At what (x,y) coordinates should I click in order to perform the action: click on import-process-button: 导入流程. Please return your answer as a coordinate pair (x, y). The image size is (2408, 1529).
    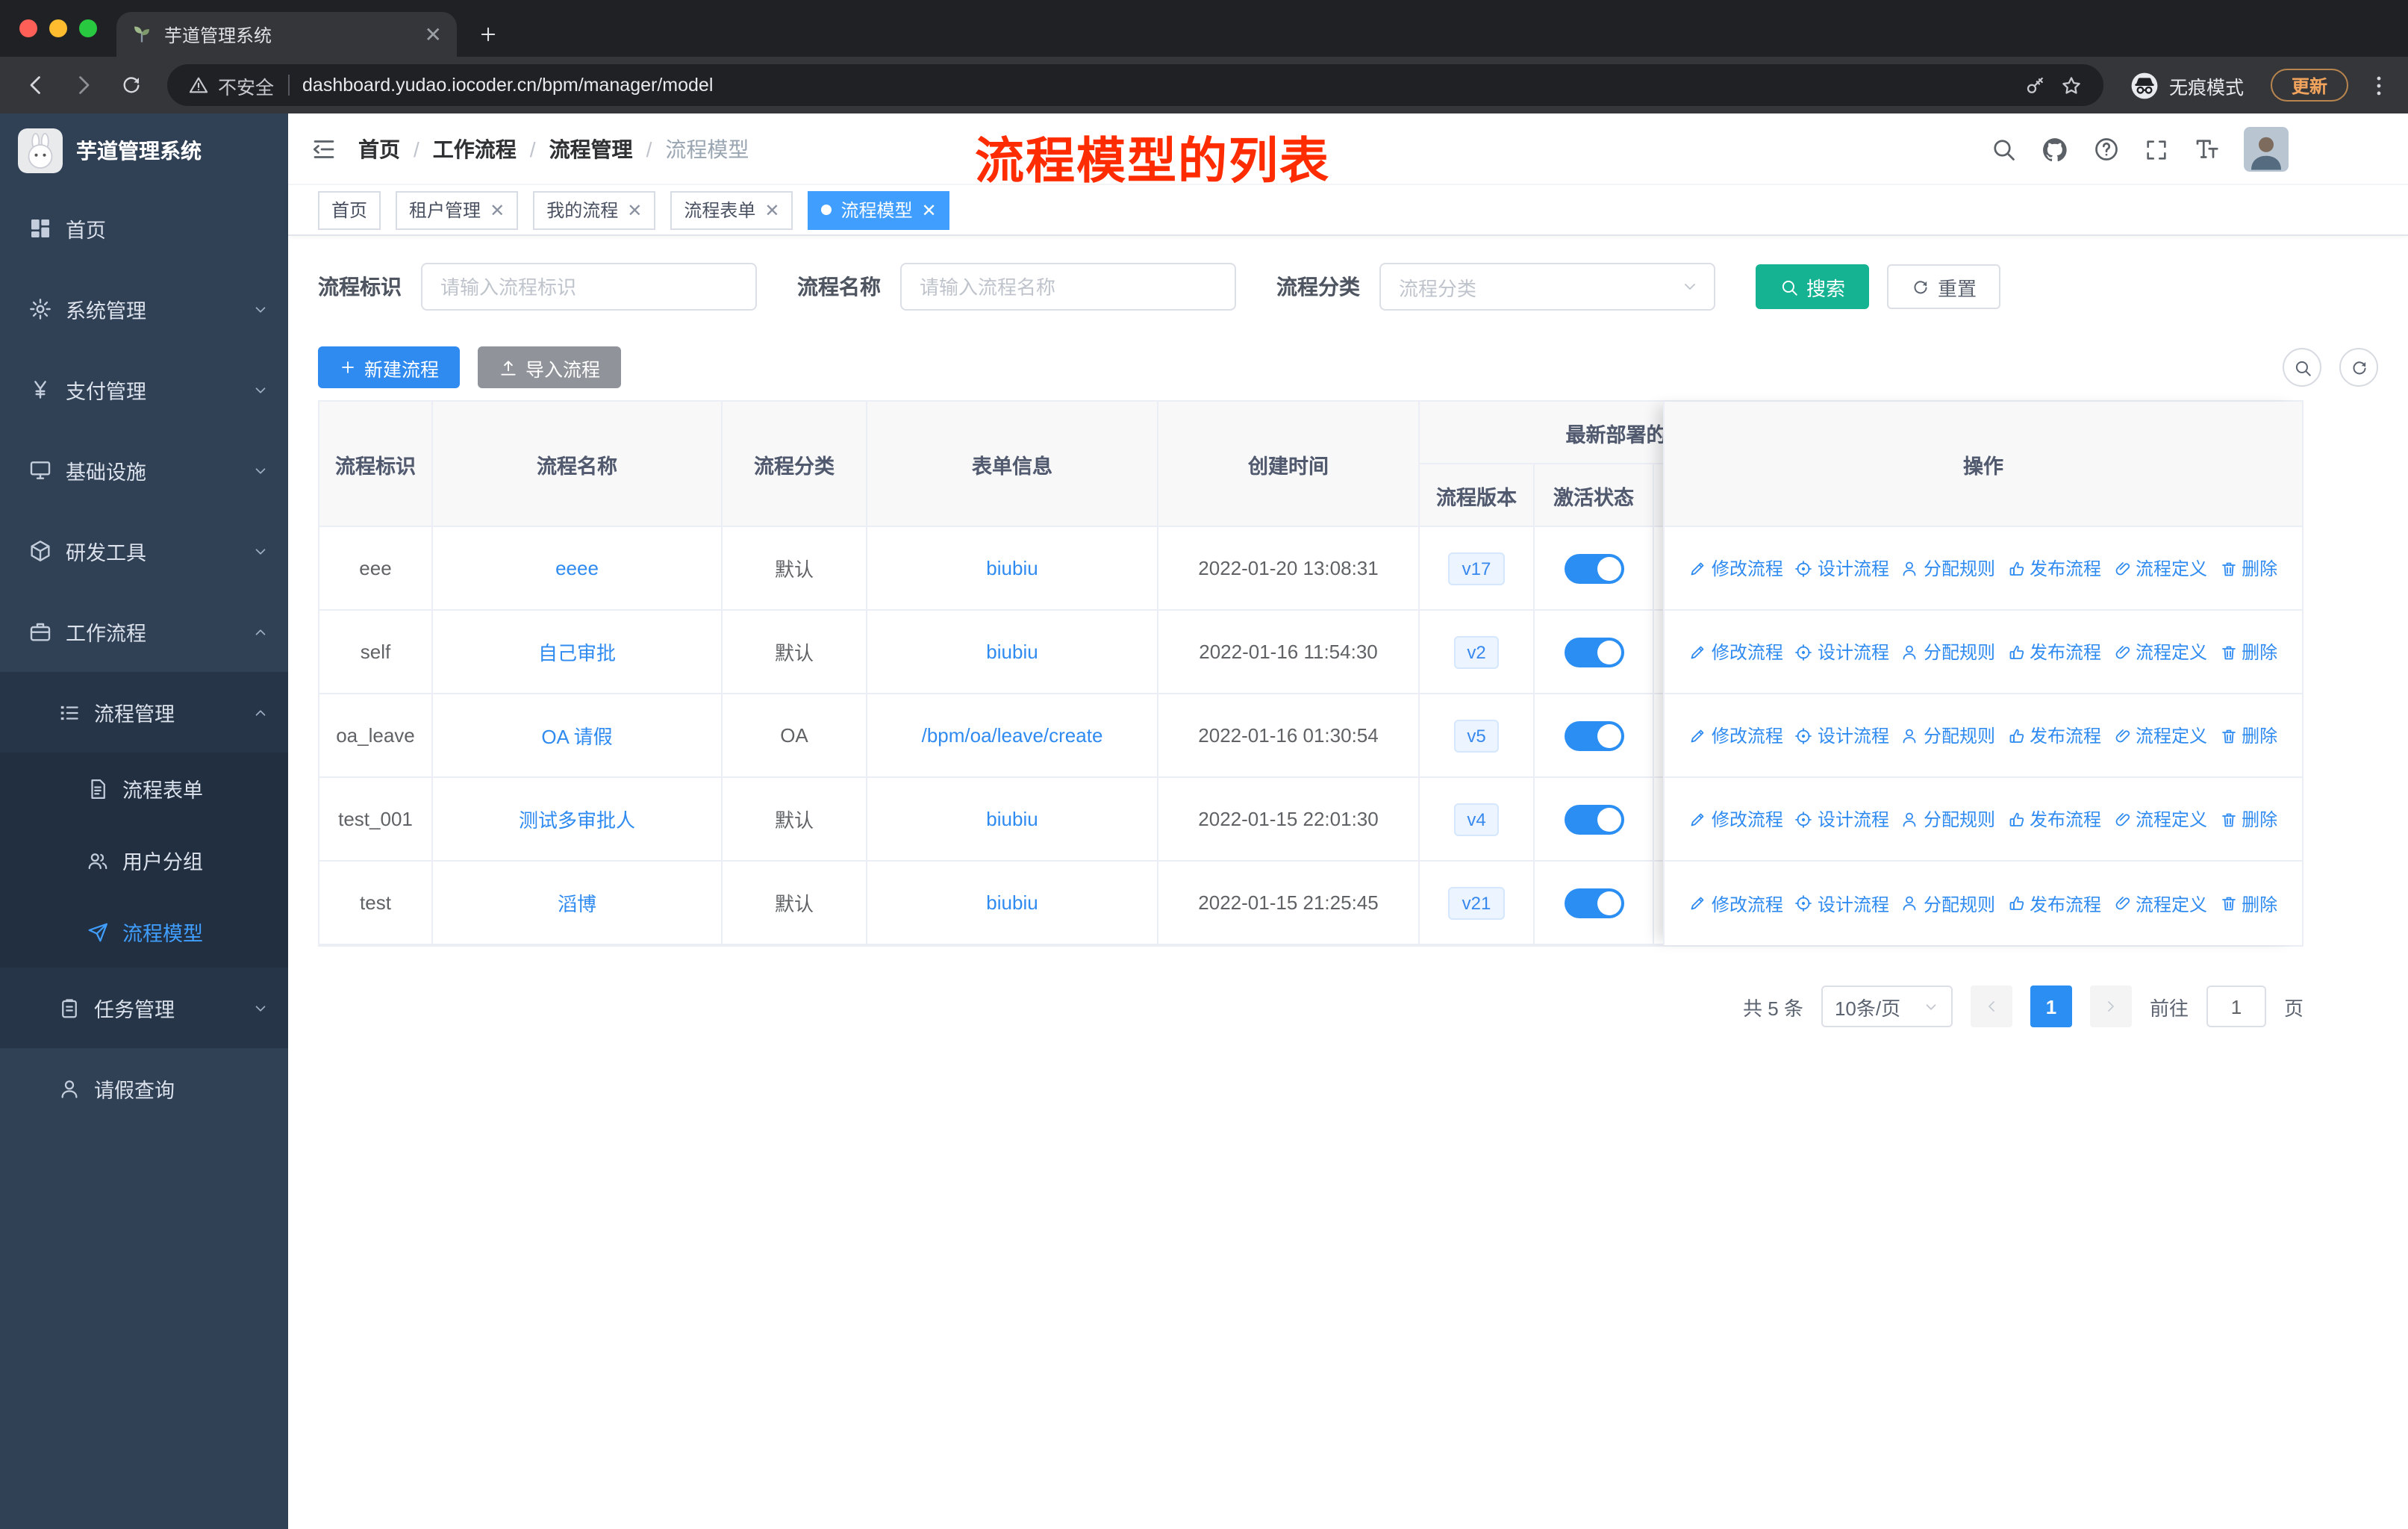
    Looking at the image, I should click on (550, 367).